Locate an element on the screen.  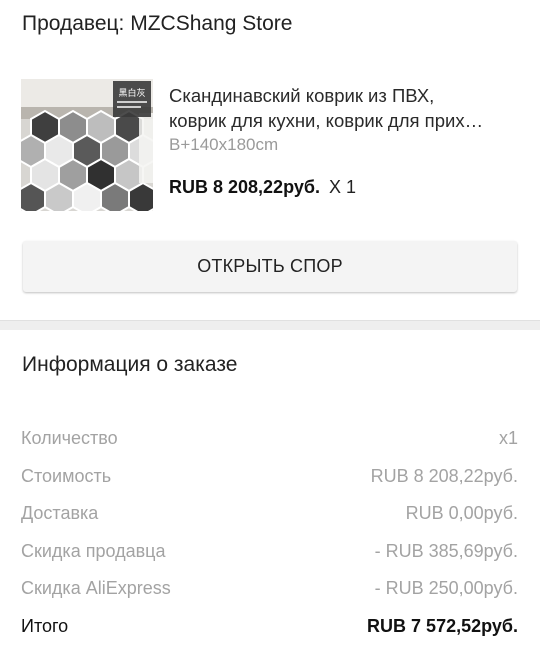
order-row-value: RUB 0,00руб. is located at coordinates (461, 513).